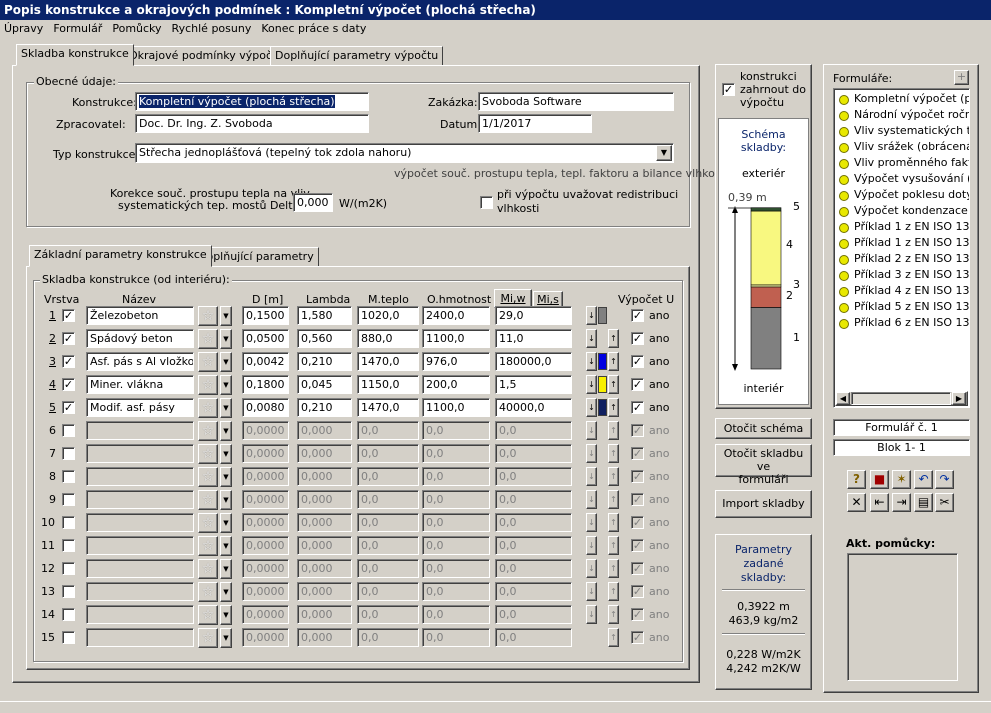  What do you see at coordinates (206, 56) in the screenshot?
I see `tab-okrajove: Okrajové podmínky výpočtu` at bounding box center [206, 56].